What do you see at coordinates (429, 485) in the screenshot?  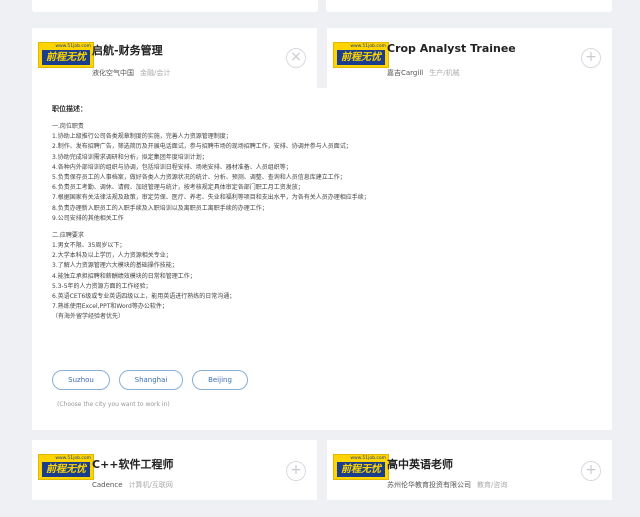 I see `company-name: 苏州伦华教育投资有限公司` at bounding box center [429, 485].